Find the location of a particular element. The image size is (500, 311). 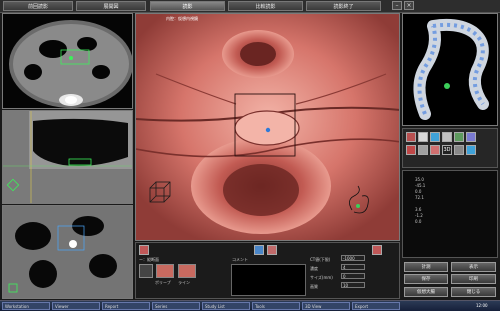

print-button: 印刷 is located at coordinates (473, 279).